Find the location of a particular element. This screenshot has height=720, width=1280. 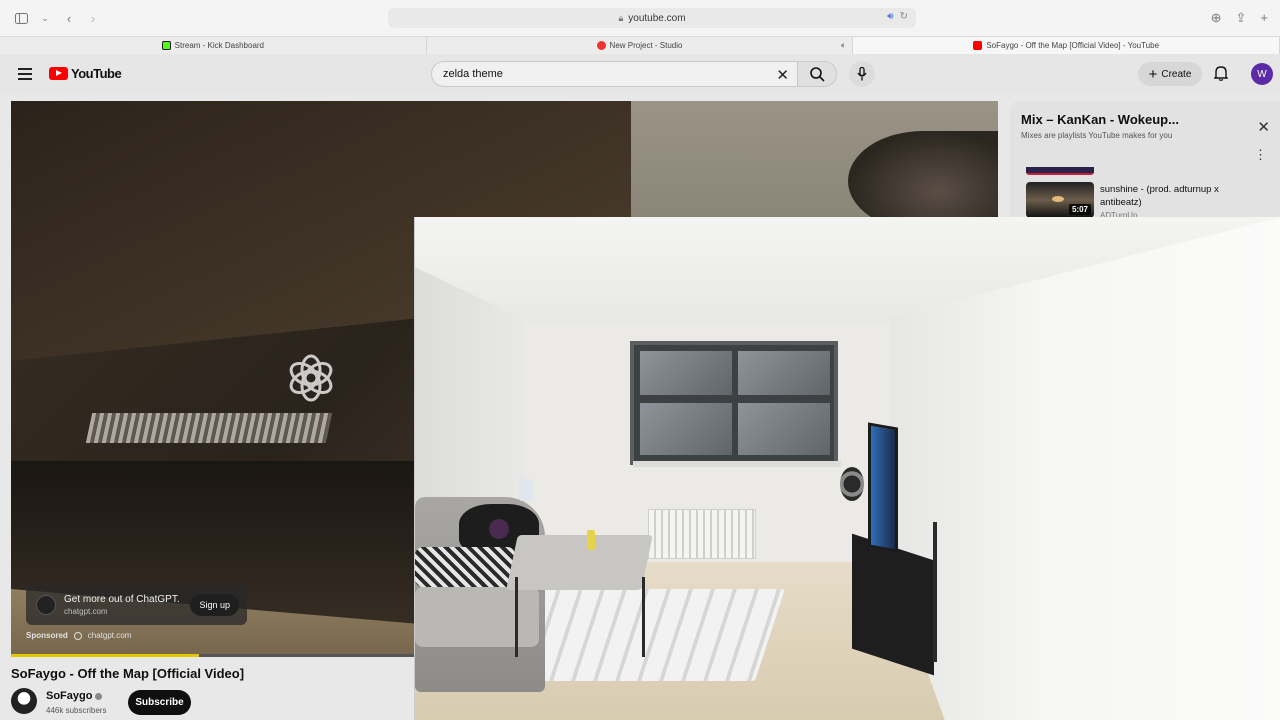

channel-avatar is located at coordinates (24, 701).